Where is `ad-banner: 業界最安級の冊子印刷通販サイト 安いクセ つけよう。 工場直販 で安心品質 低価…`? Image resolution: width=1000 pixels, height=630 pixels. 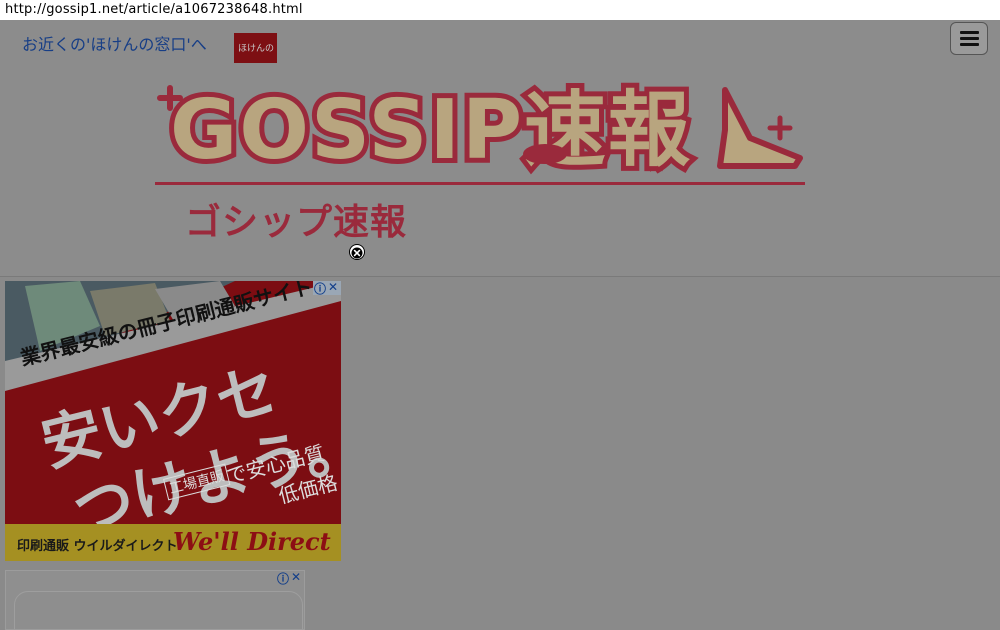 ad-banner: 業界最安級の冊子印刷通販サイト 安いクセ つけよう。 工場直販 で安心品質 低価… is located at coordinates (173, 421).